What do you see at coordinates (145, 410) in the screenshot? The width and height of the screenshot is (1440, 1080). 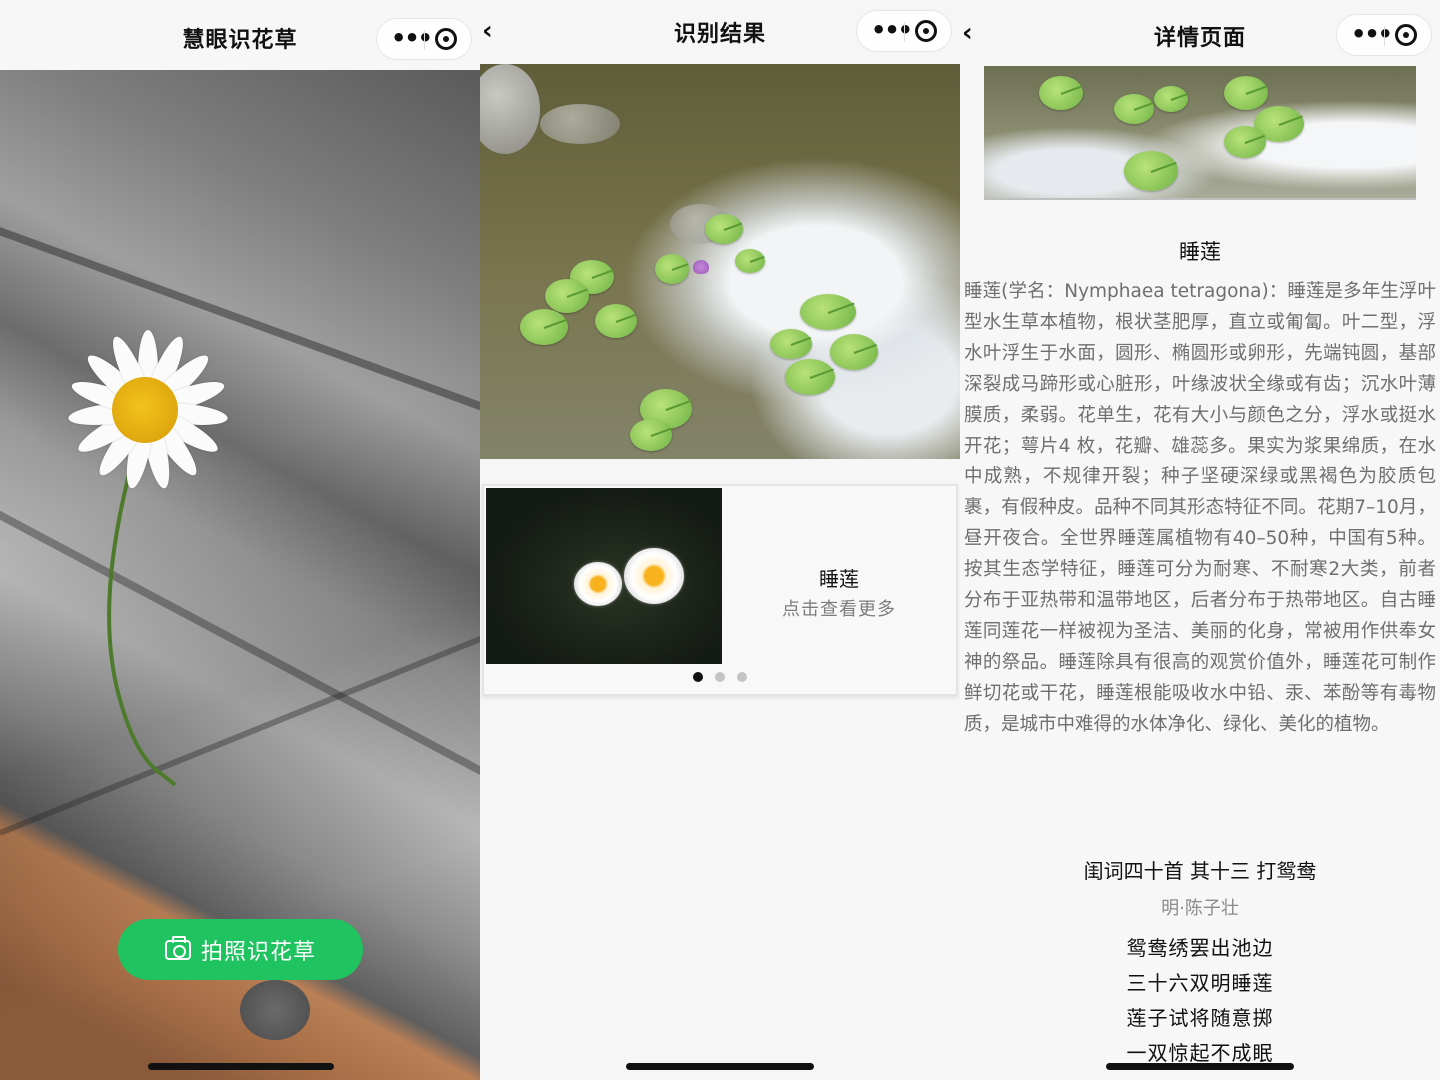 I see `daisy-flower` at bounding box center [145, 410].